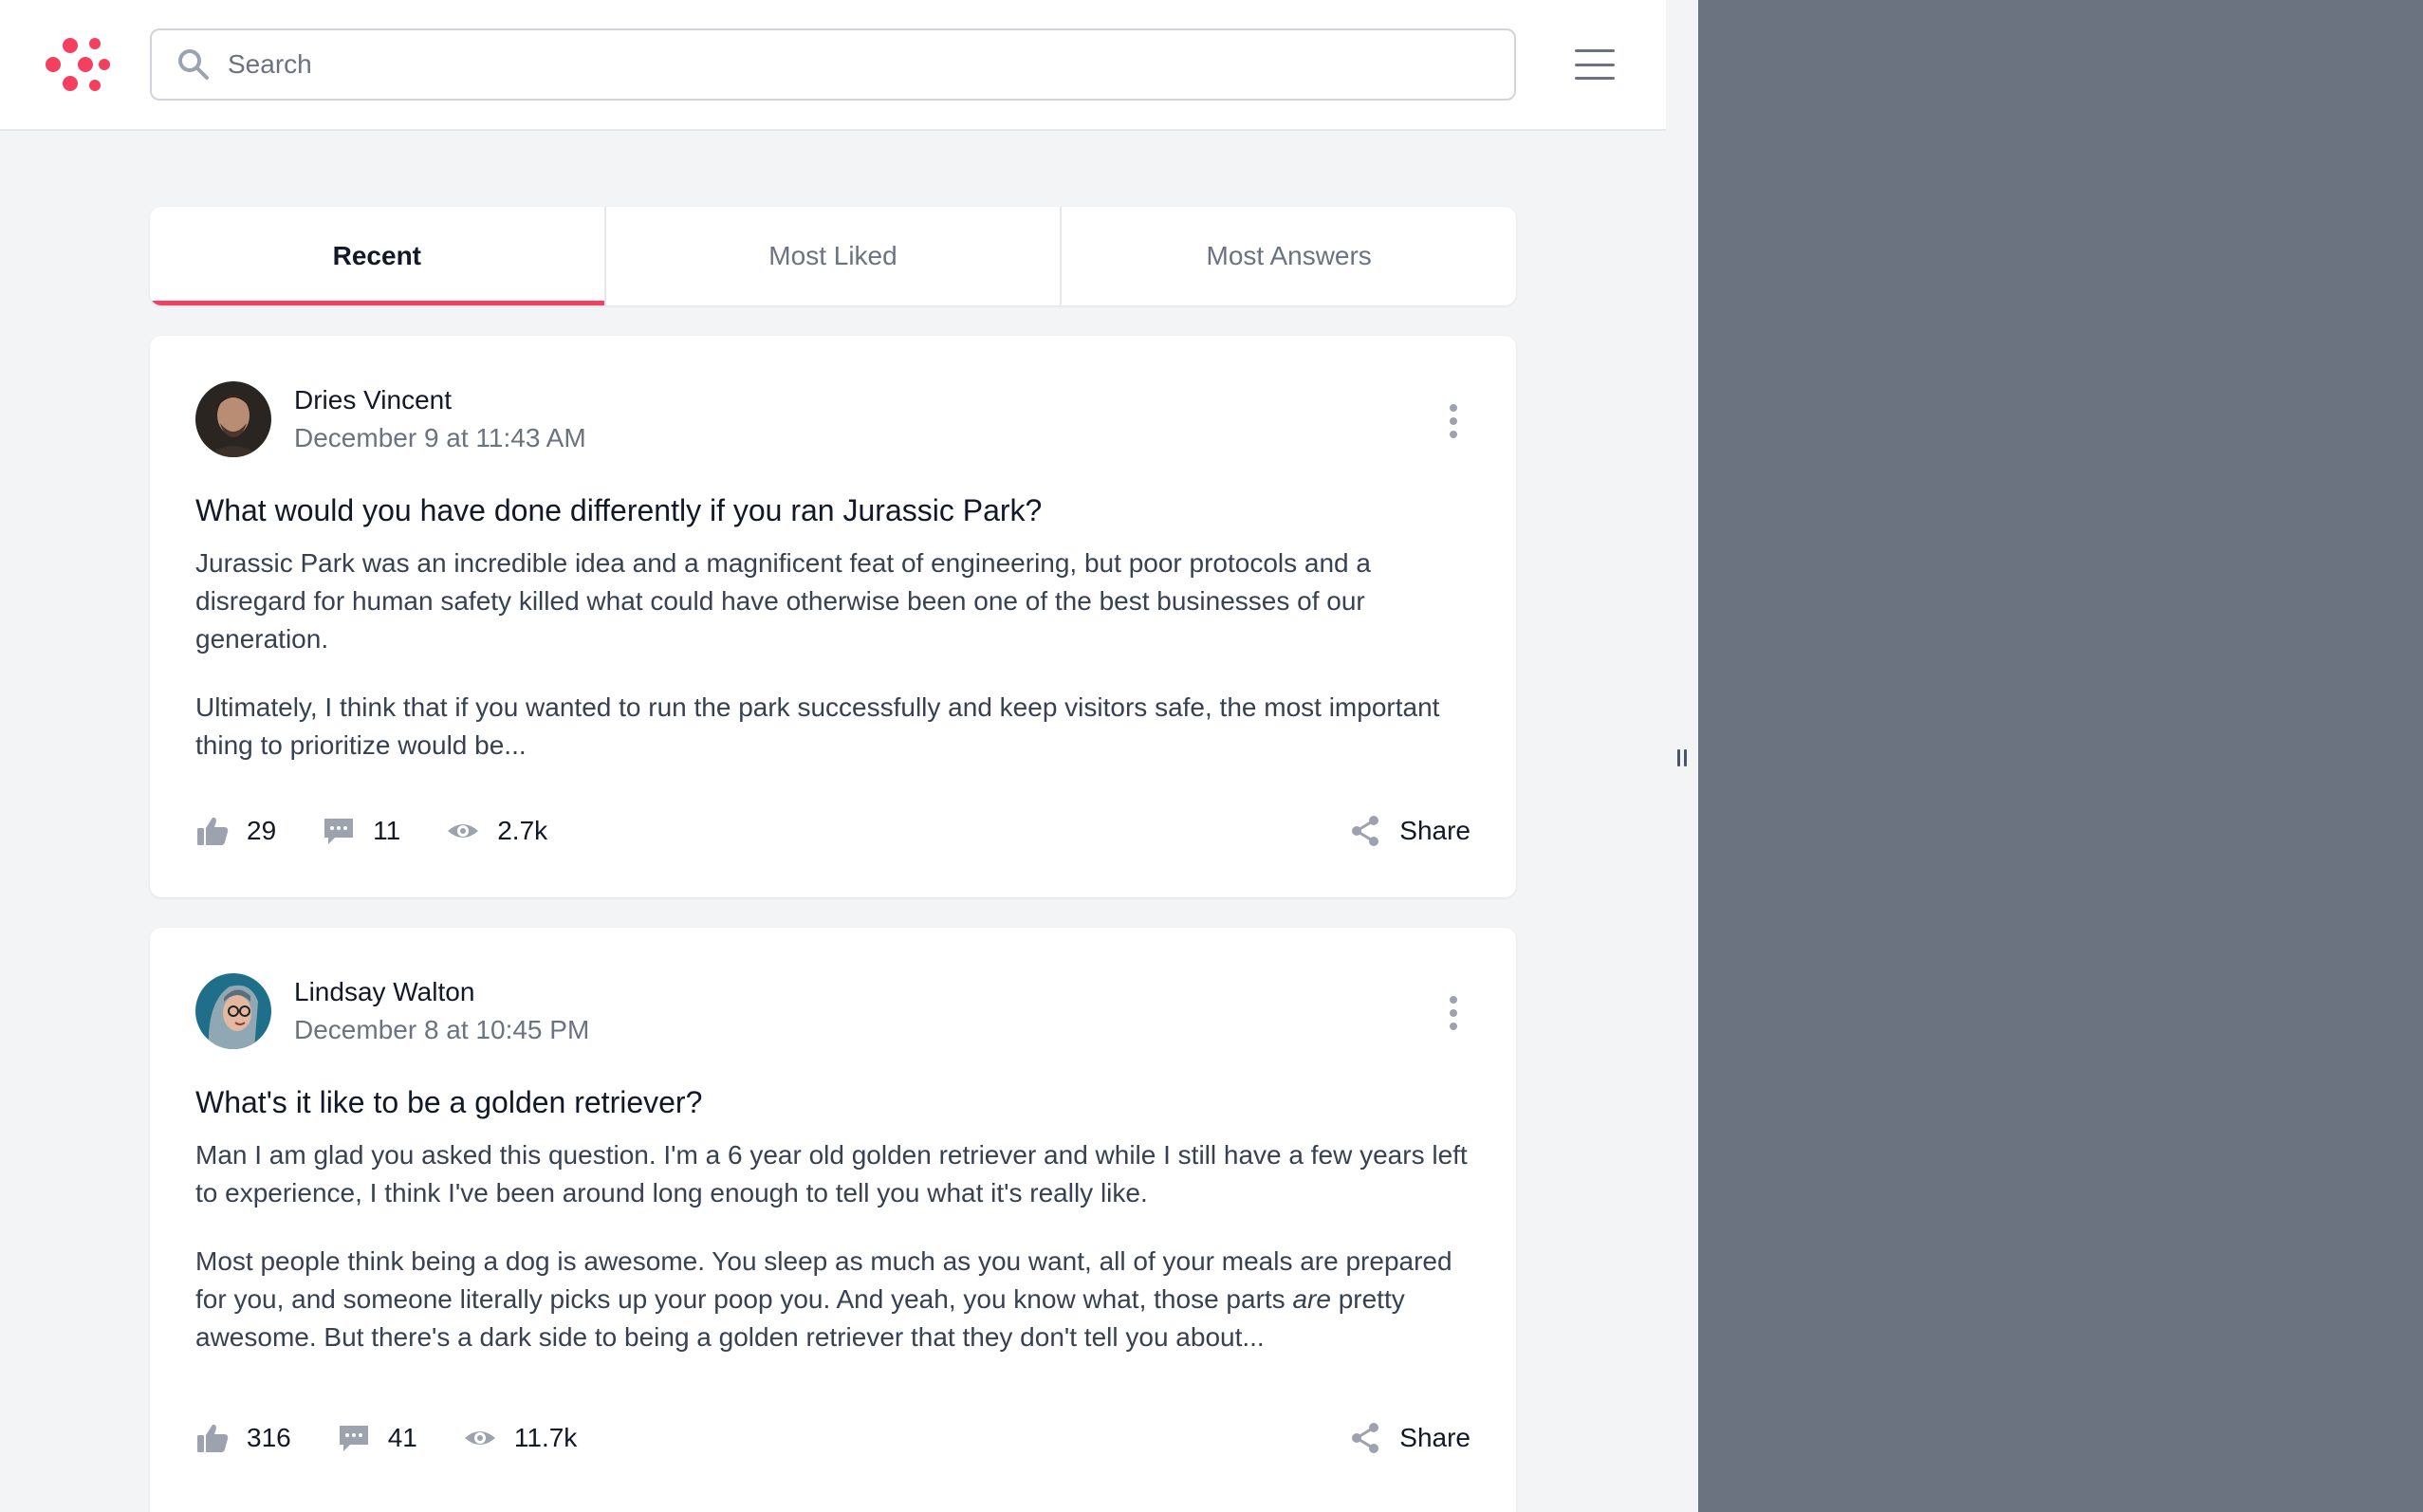 This screenshot has width=2423, height=1512. Describe the element at coordinates (440, 438) in the screenshot. I see `post-date: December 9 at 11:43 AM` at that location.